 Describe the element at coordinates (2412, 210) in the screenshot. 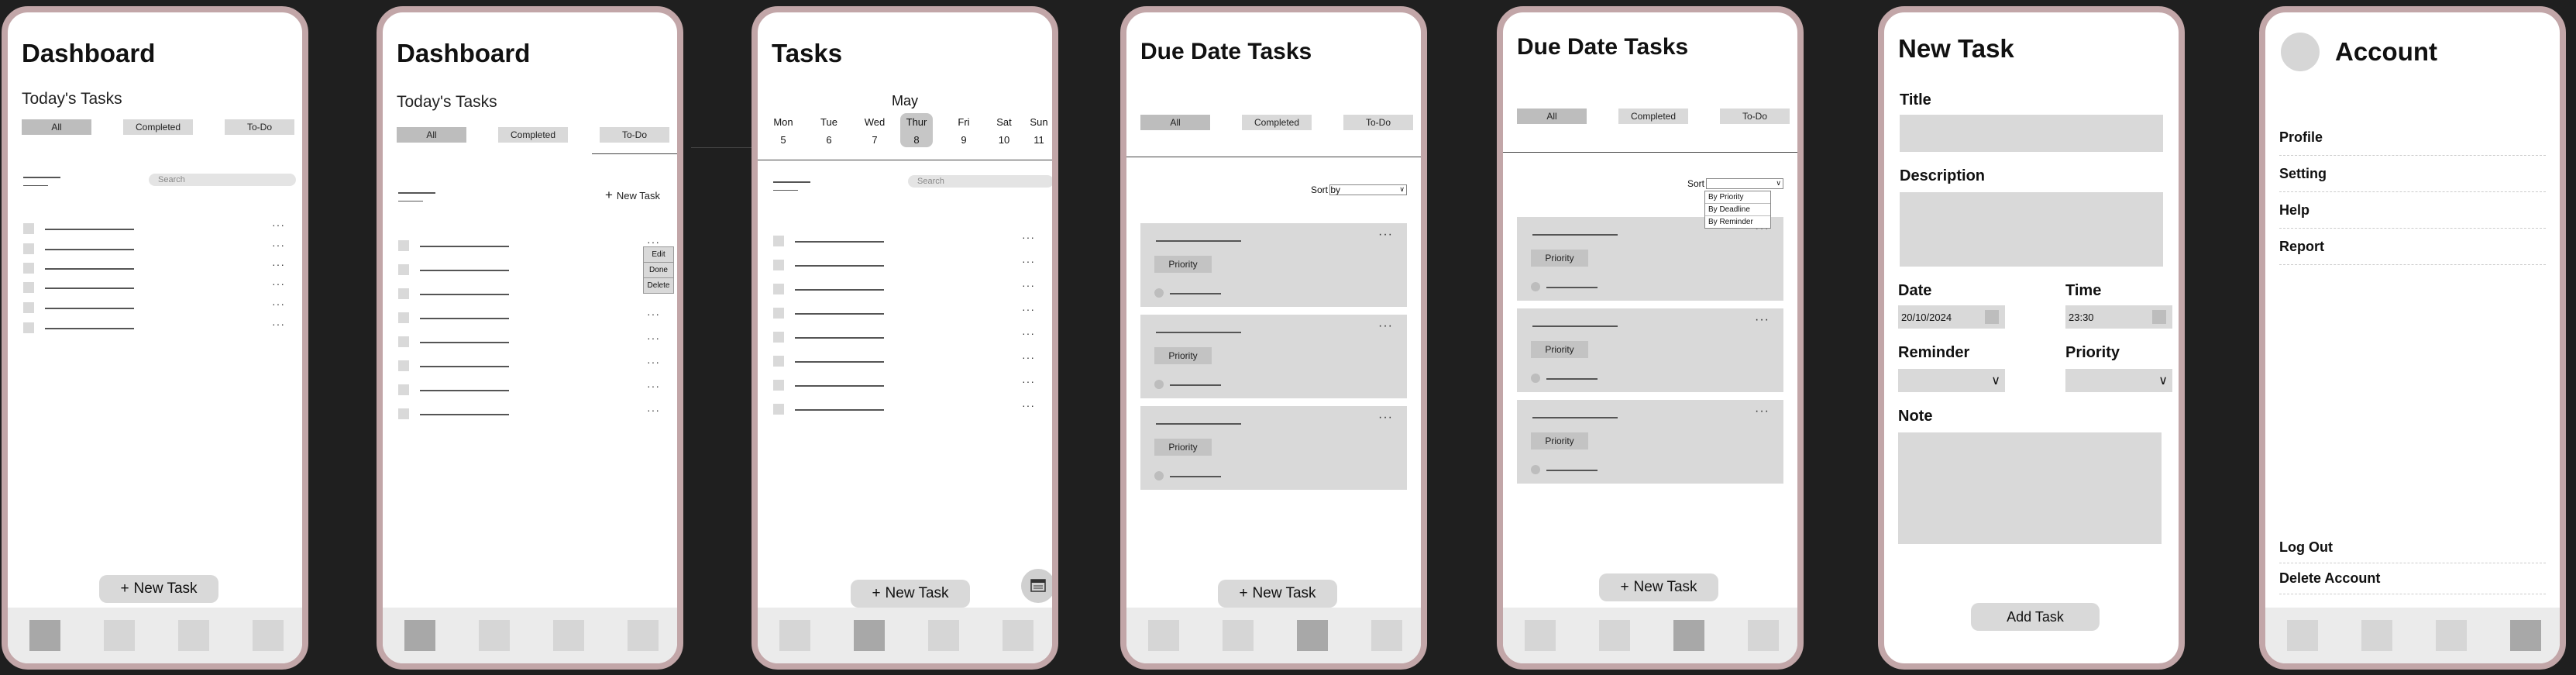

I see `menu-item-help: Help` at that location.